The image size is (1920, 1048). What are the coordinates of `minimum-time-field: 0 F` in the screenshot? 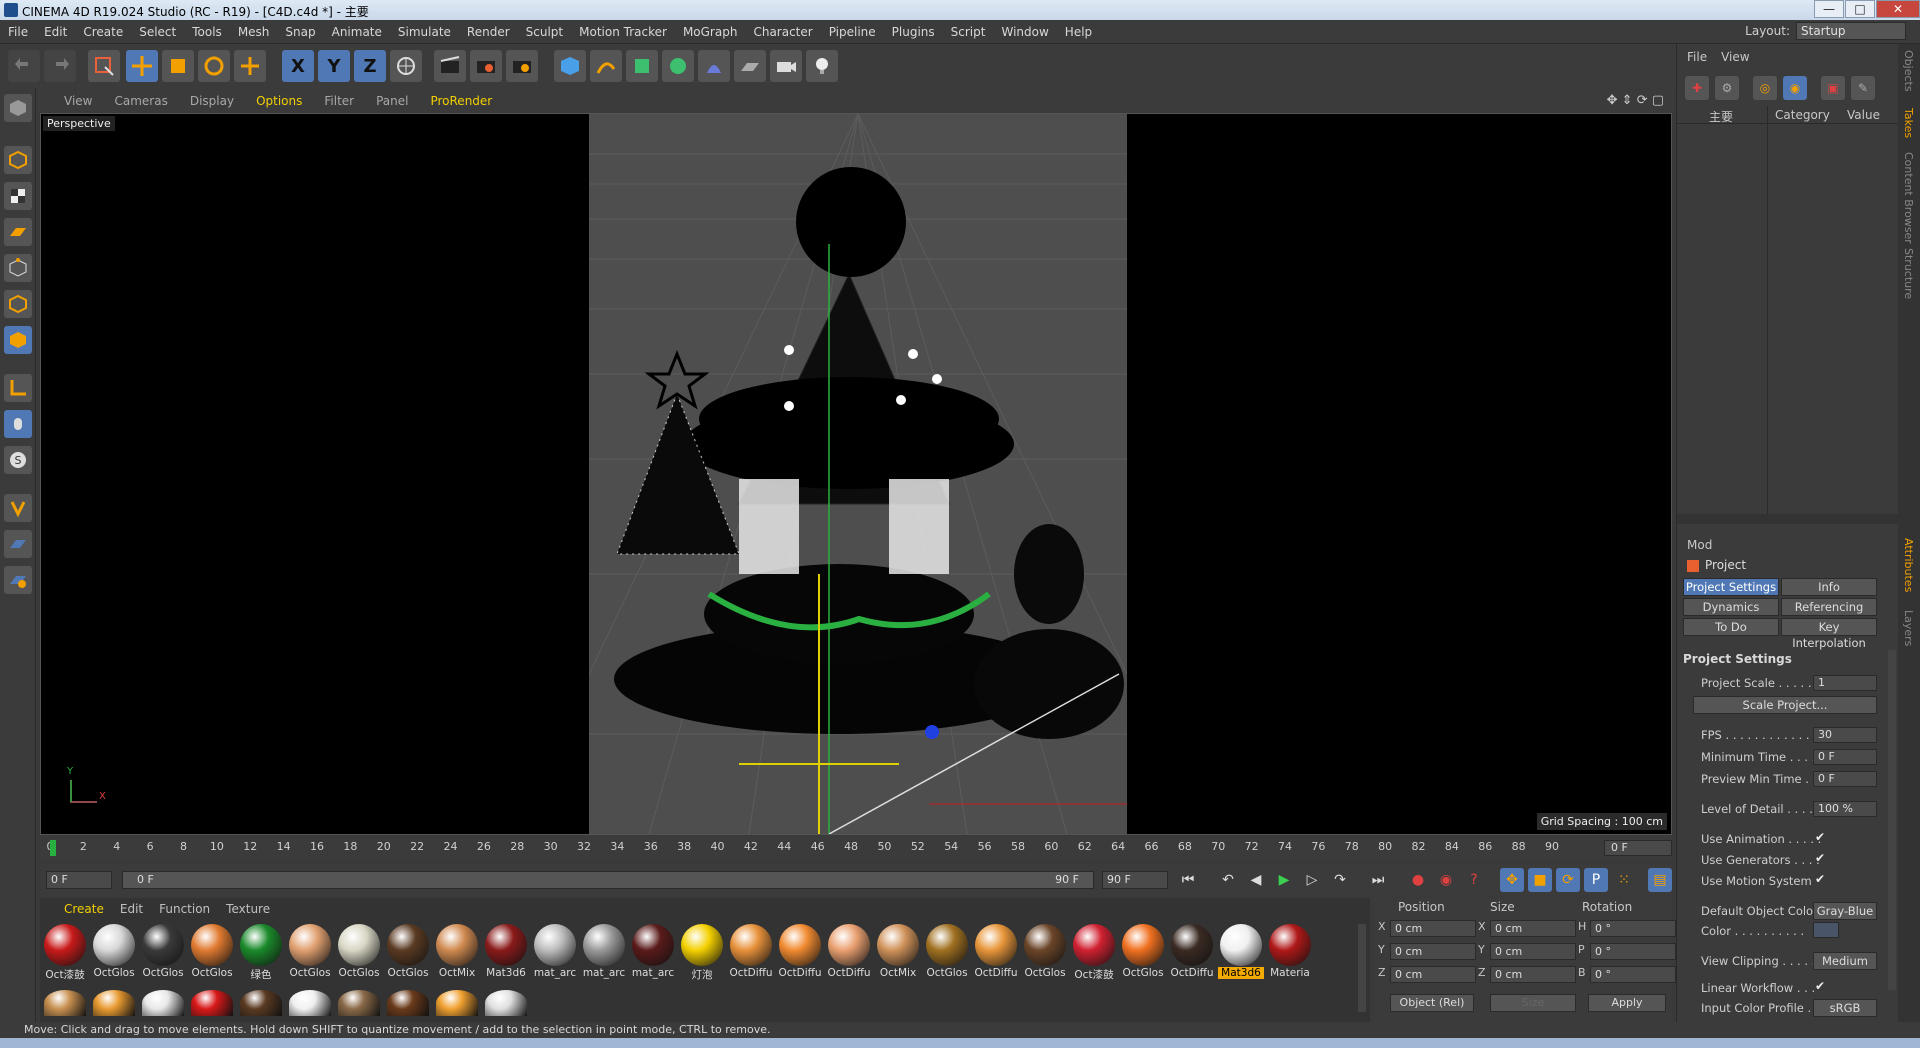 It's located at (1845, 757).